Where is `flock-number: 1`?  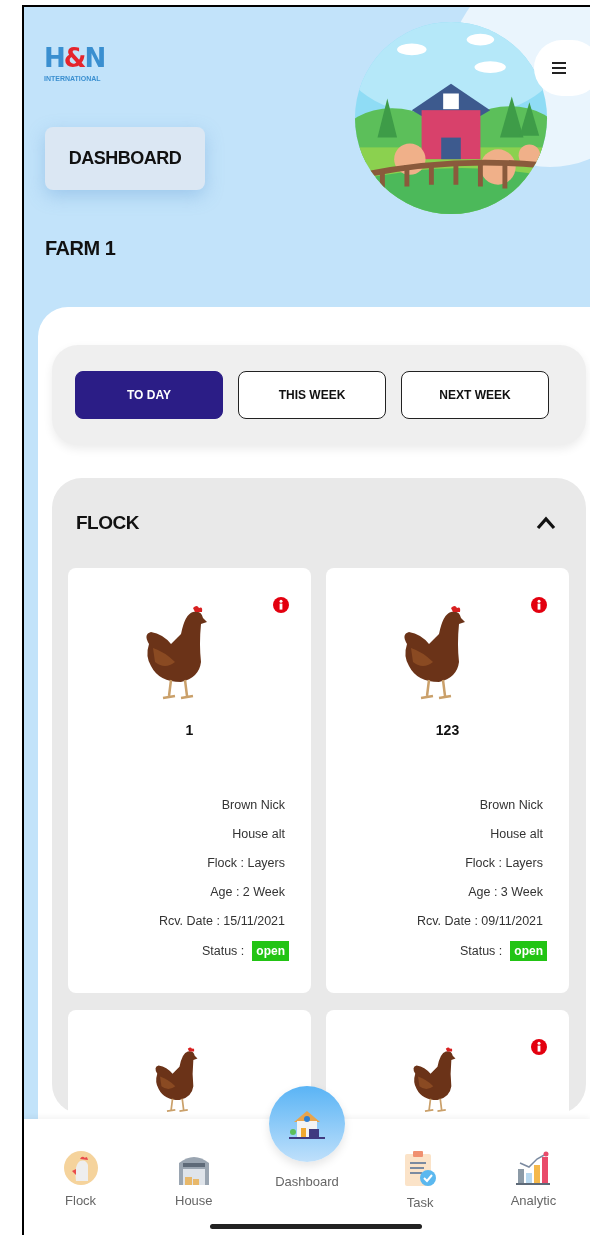 flock-number: 1 is located at coordinates (189, 730).